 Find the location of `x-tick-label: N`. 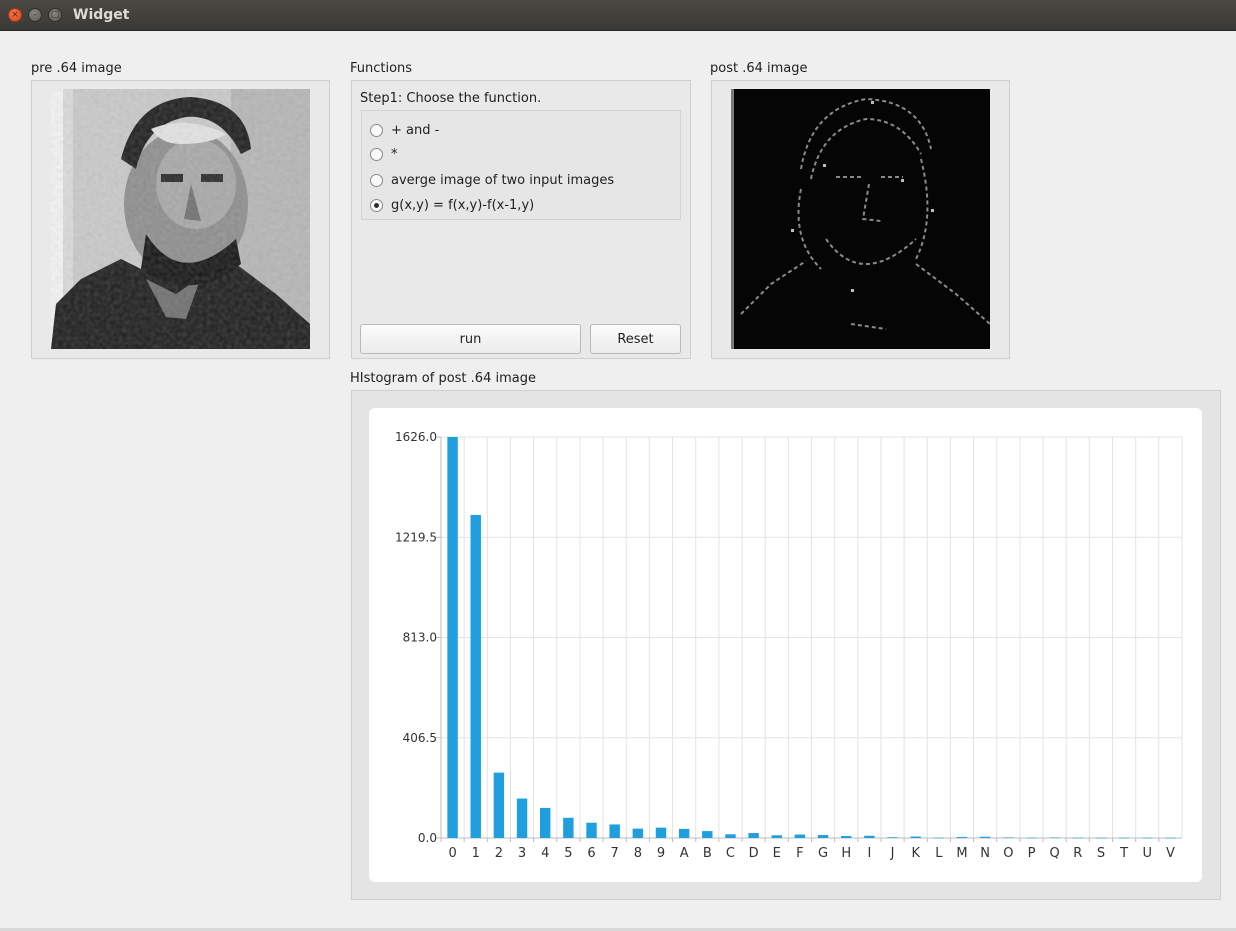

x-tick-label: N is located at coordinates (985, 853).